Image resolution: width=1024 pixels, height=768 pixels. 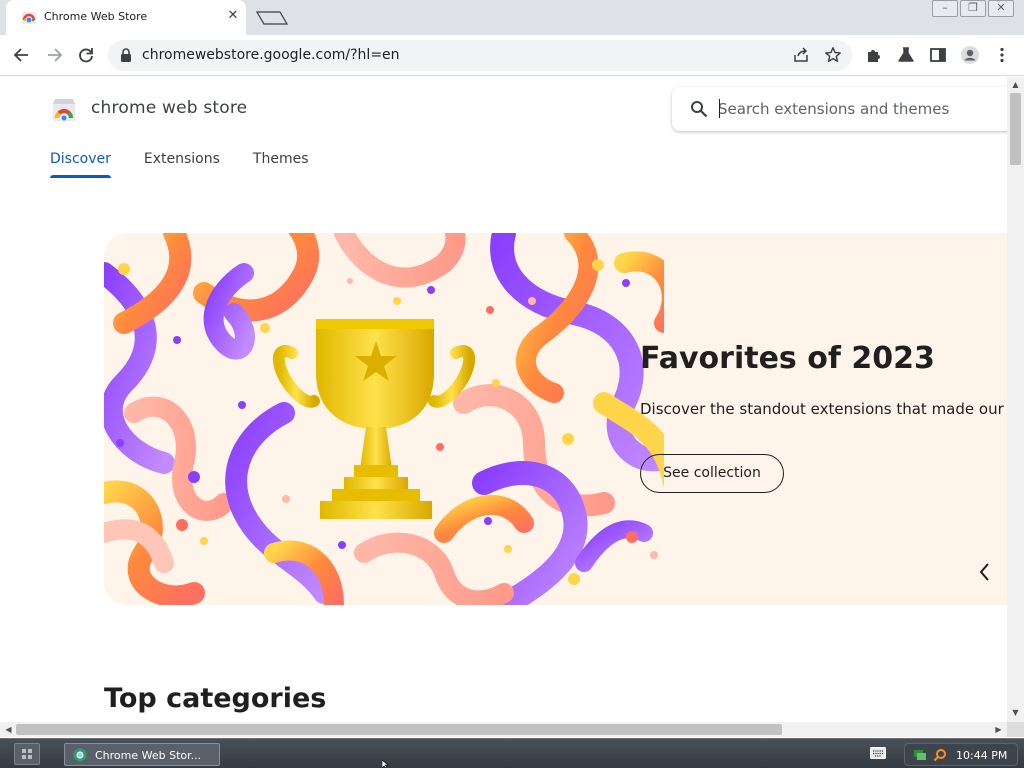 I want to click on chrome-app-icon, so click(x=80, y=755).